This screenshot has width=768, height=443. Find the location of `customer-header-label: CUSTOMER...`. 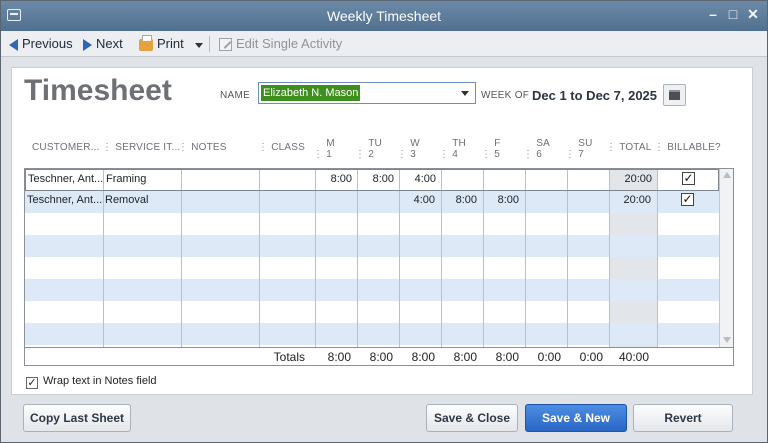

customer-header-label: CUSTOMER... is located at coordinates (66, 147).